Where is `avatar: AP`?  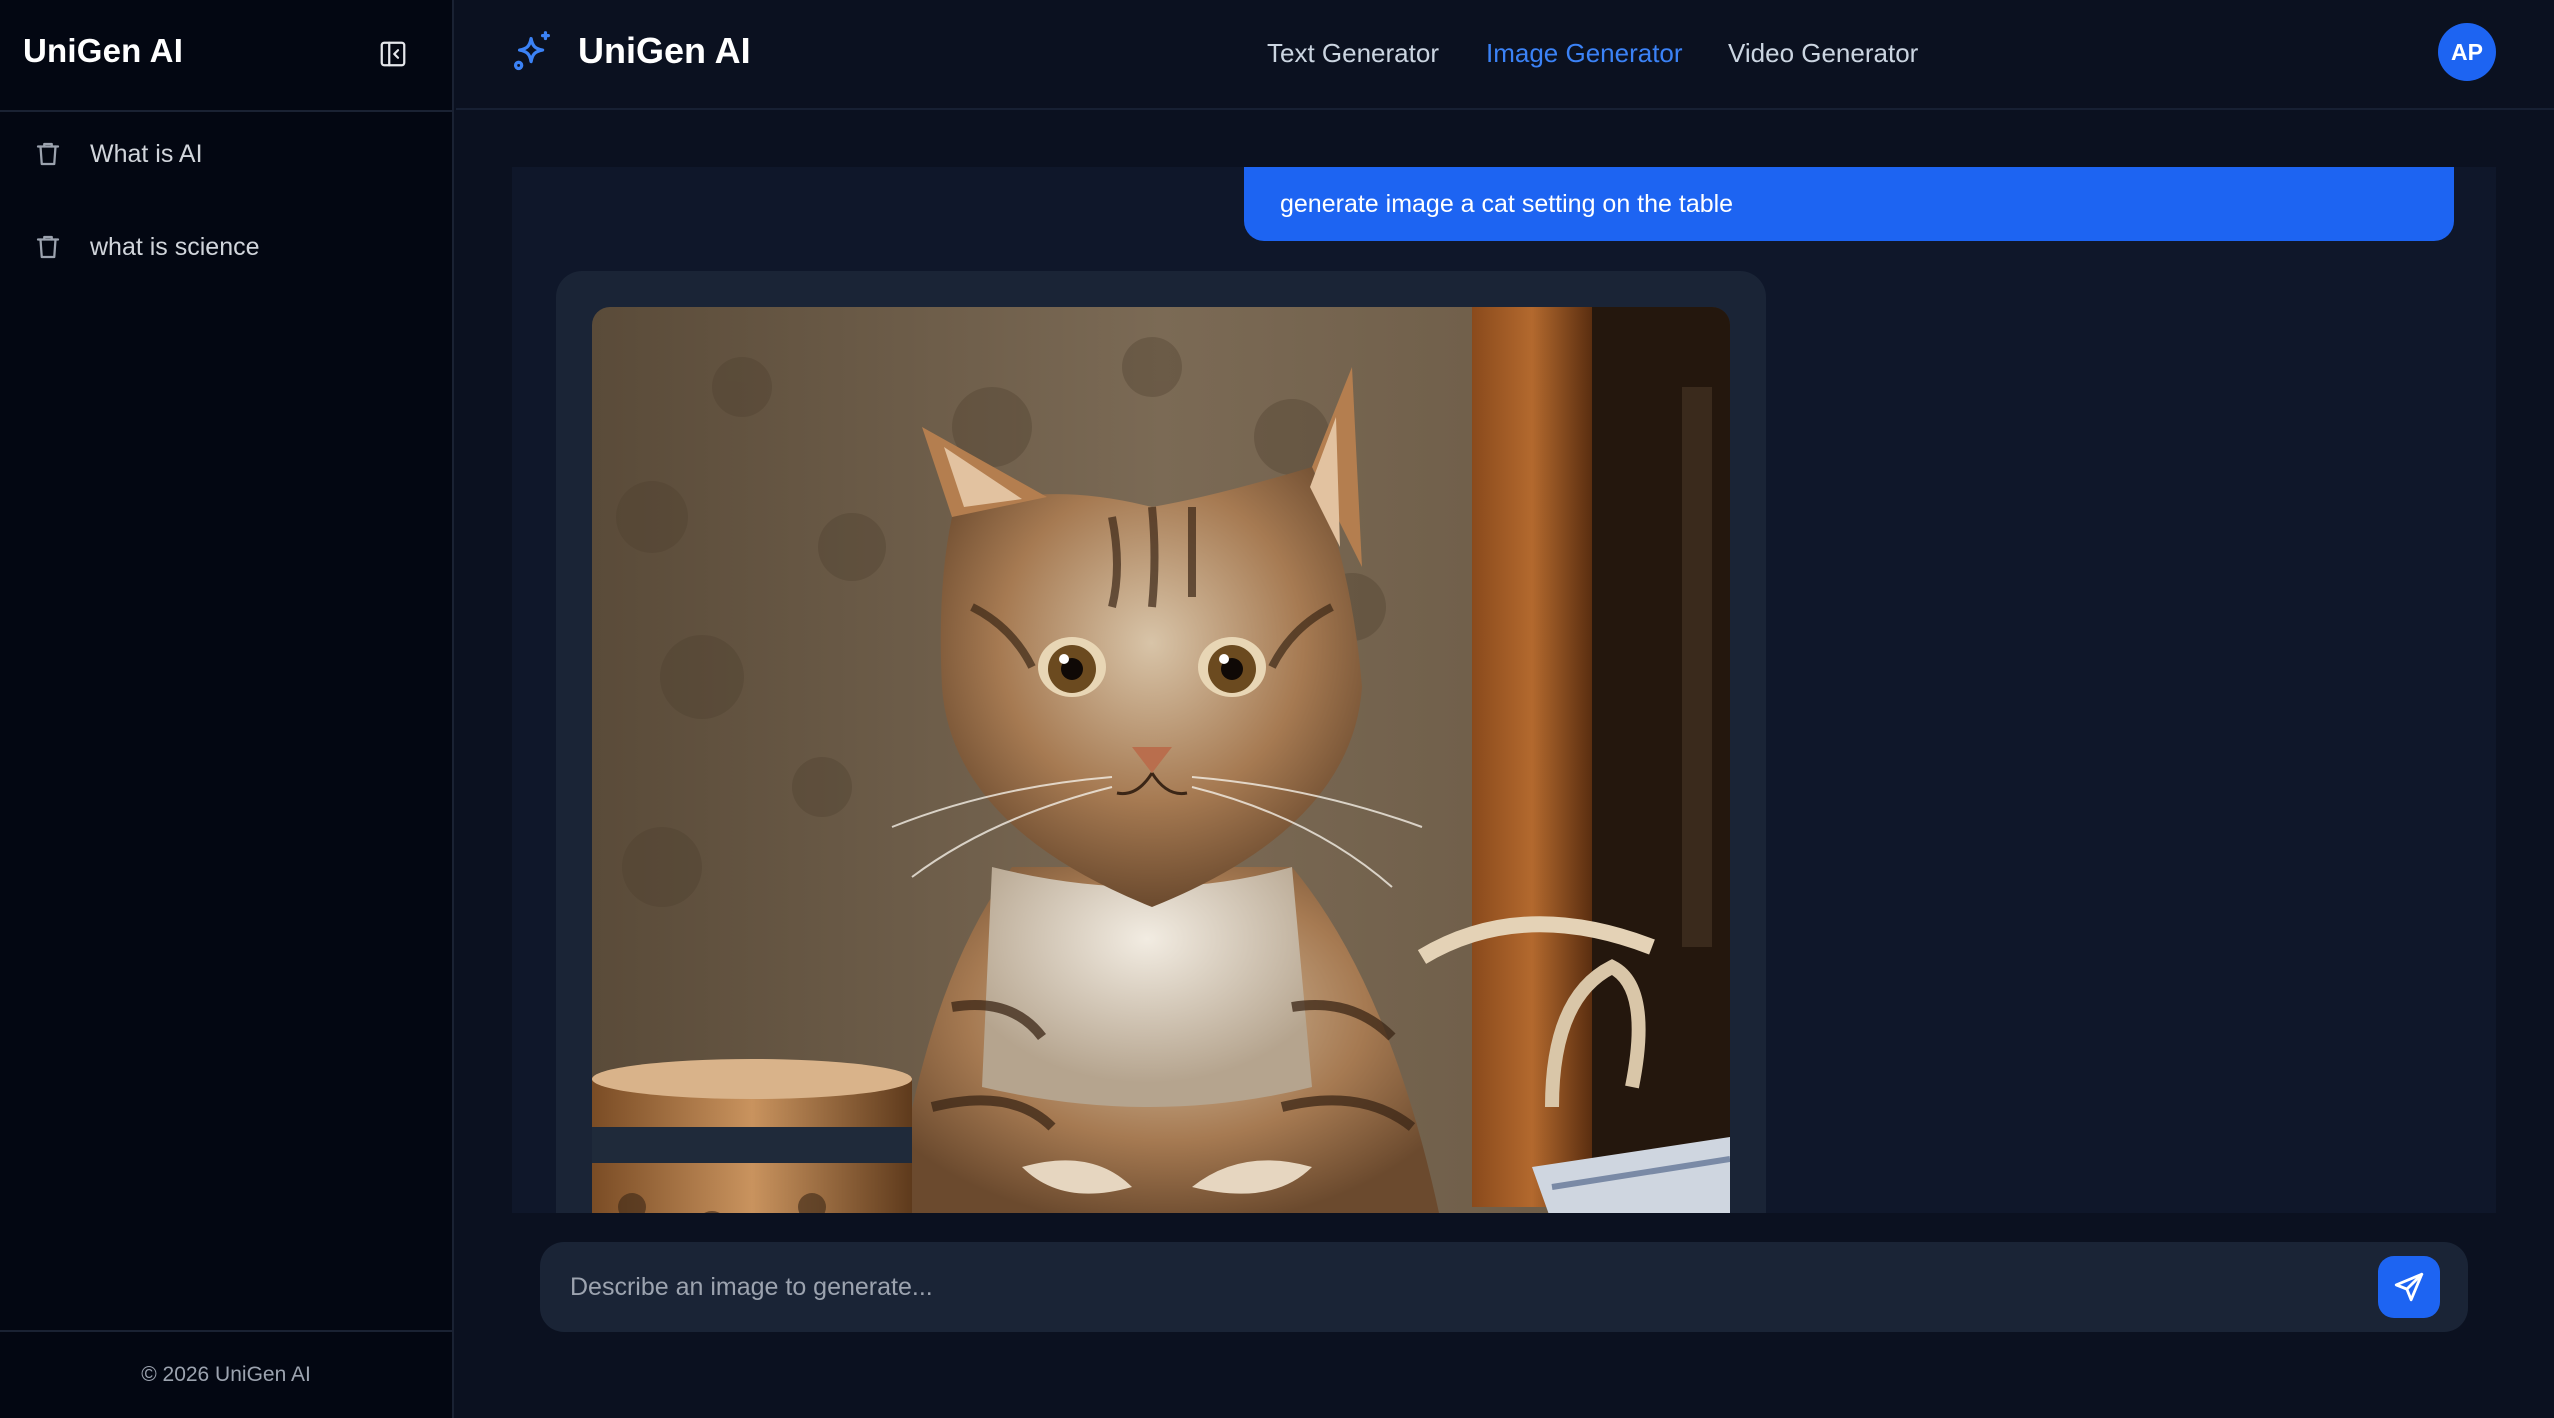 avatar: AP is located at coordinates (2467, 52).